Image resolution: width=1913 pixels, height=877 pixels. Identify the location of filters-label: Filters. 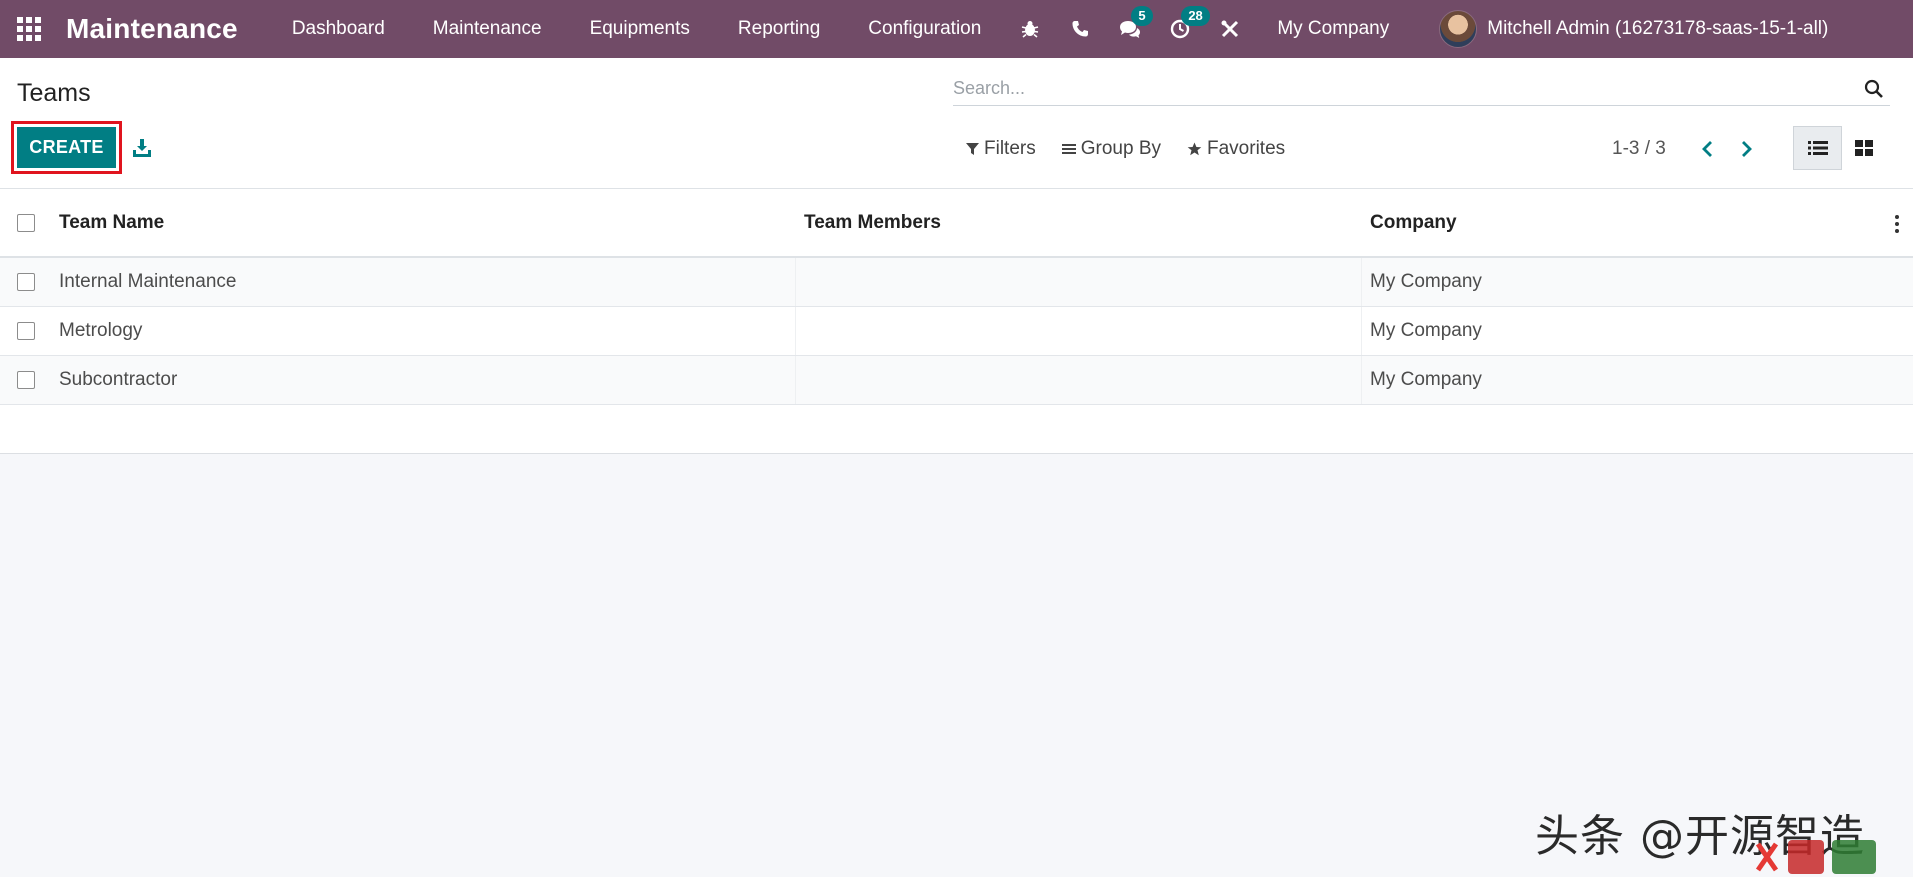
(1010, 148).